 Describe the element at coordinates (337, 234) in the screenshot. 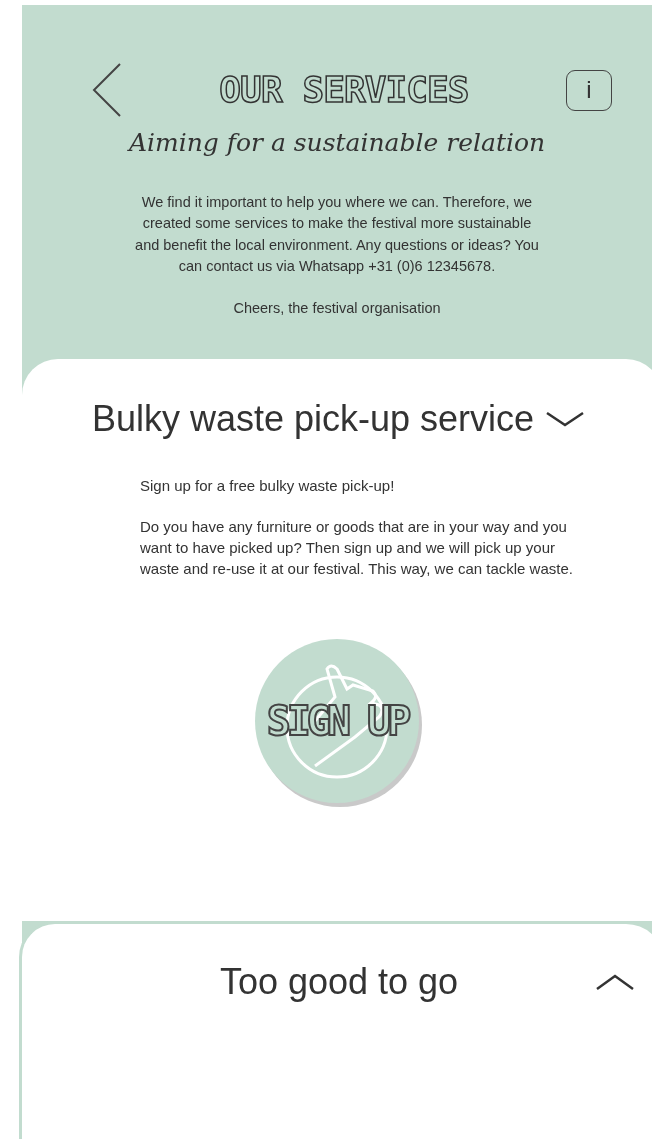

I see `intro-text: We find it important to help you where we can. Therefore, we created some services to make the festival more sustainable and benefit the local environment. Any questions or ideas? You can contact us via Whatsapp +31 (0)6 12345678.` at that location.